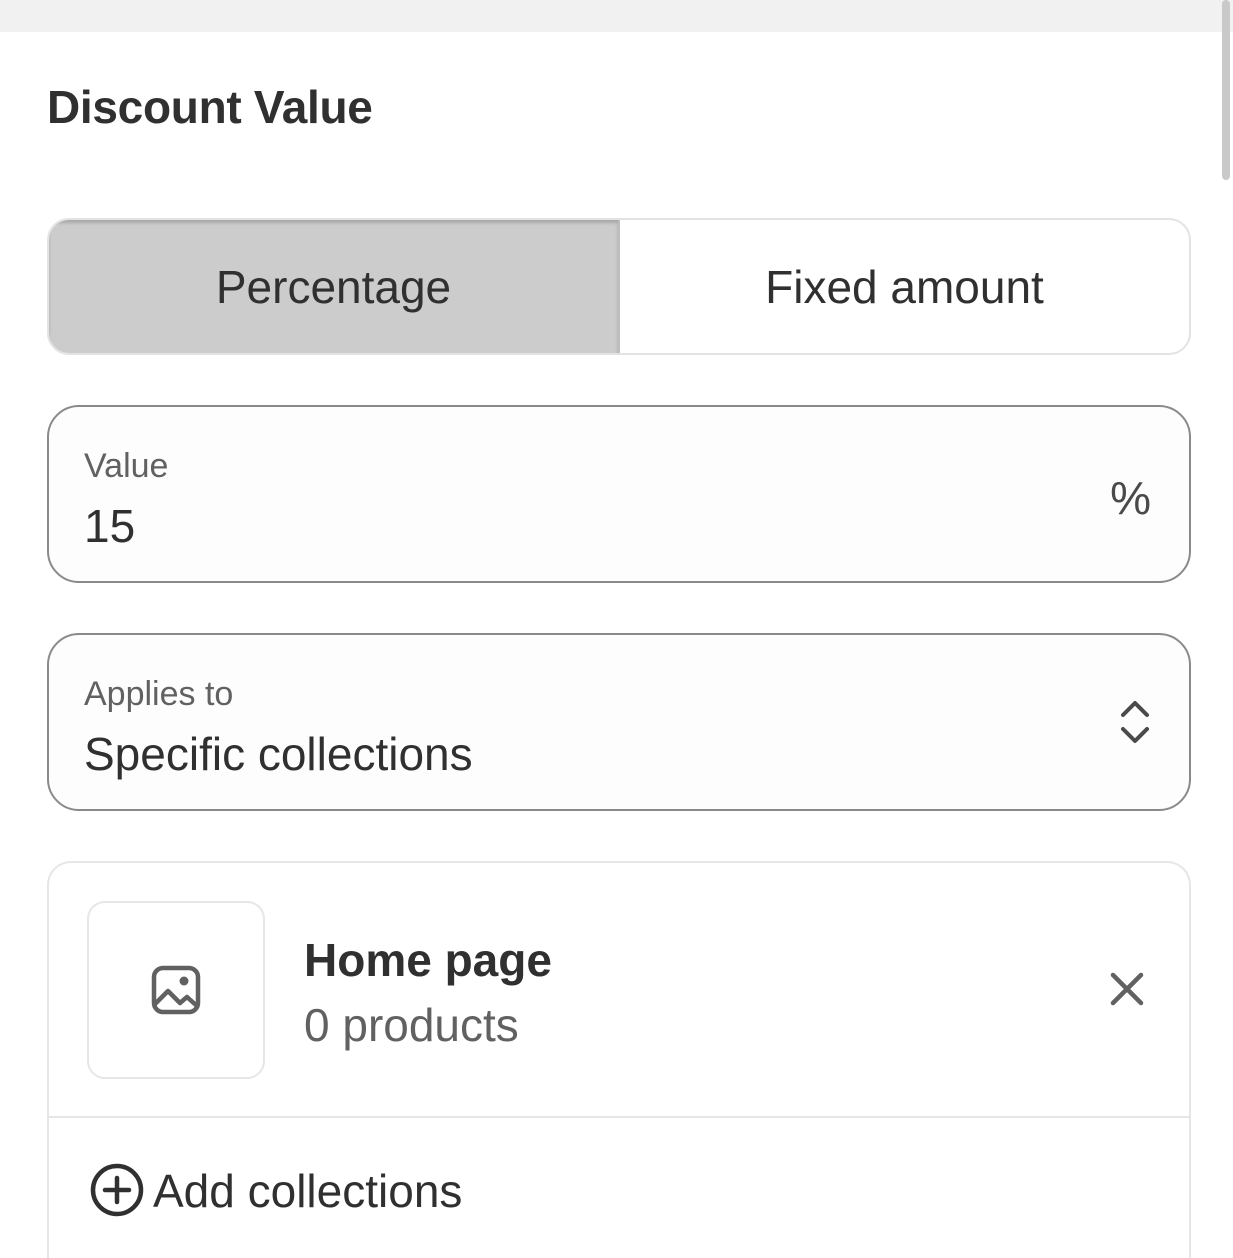  I want to click on applies-to-value: Specific collections, so click(278, 754).